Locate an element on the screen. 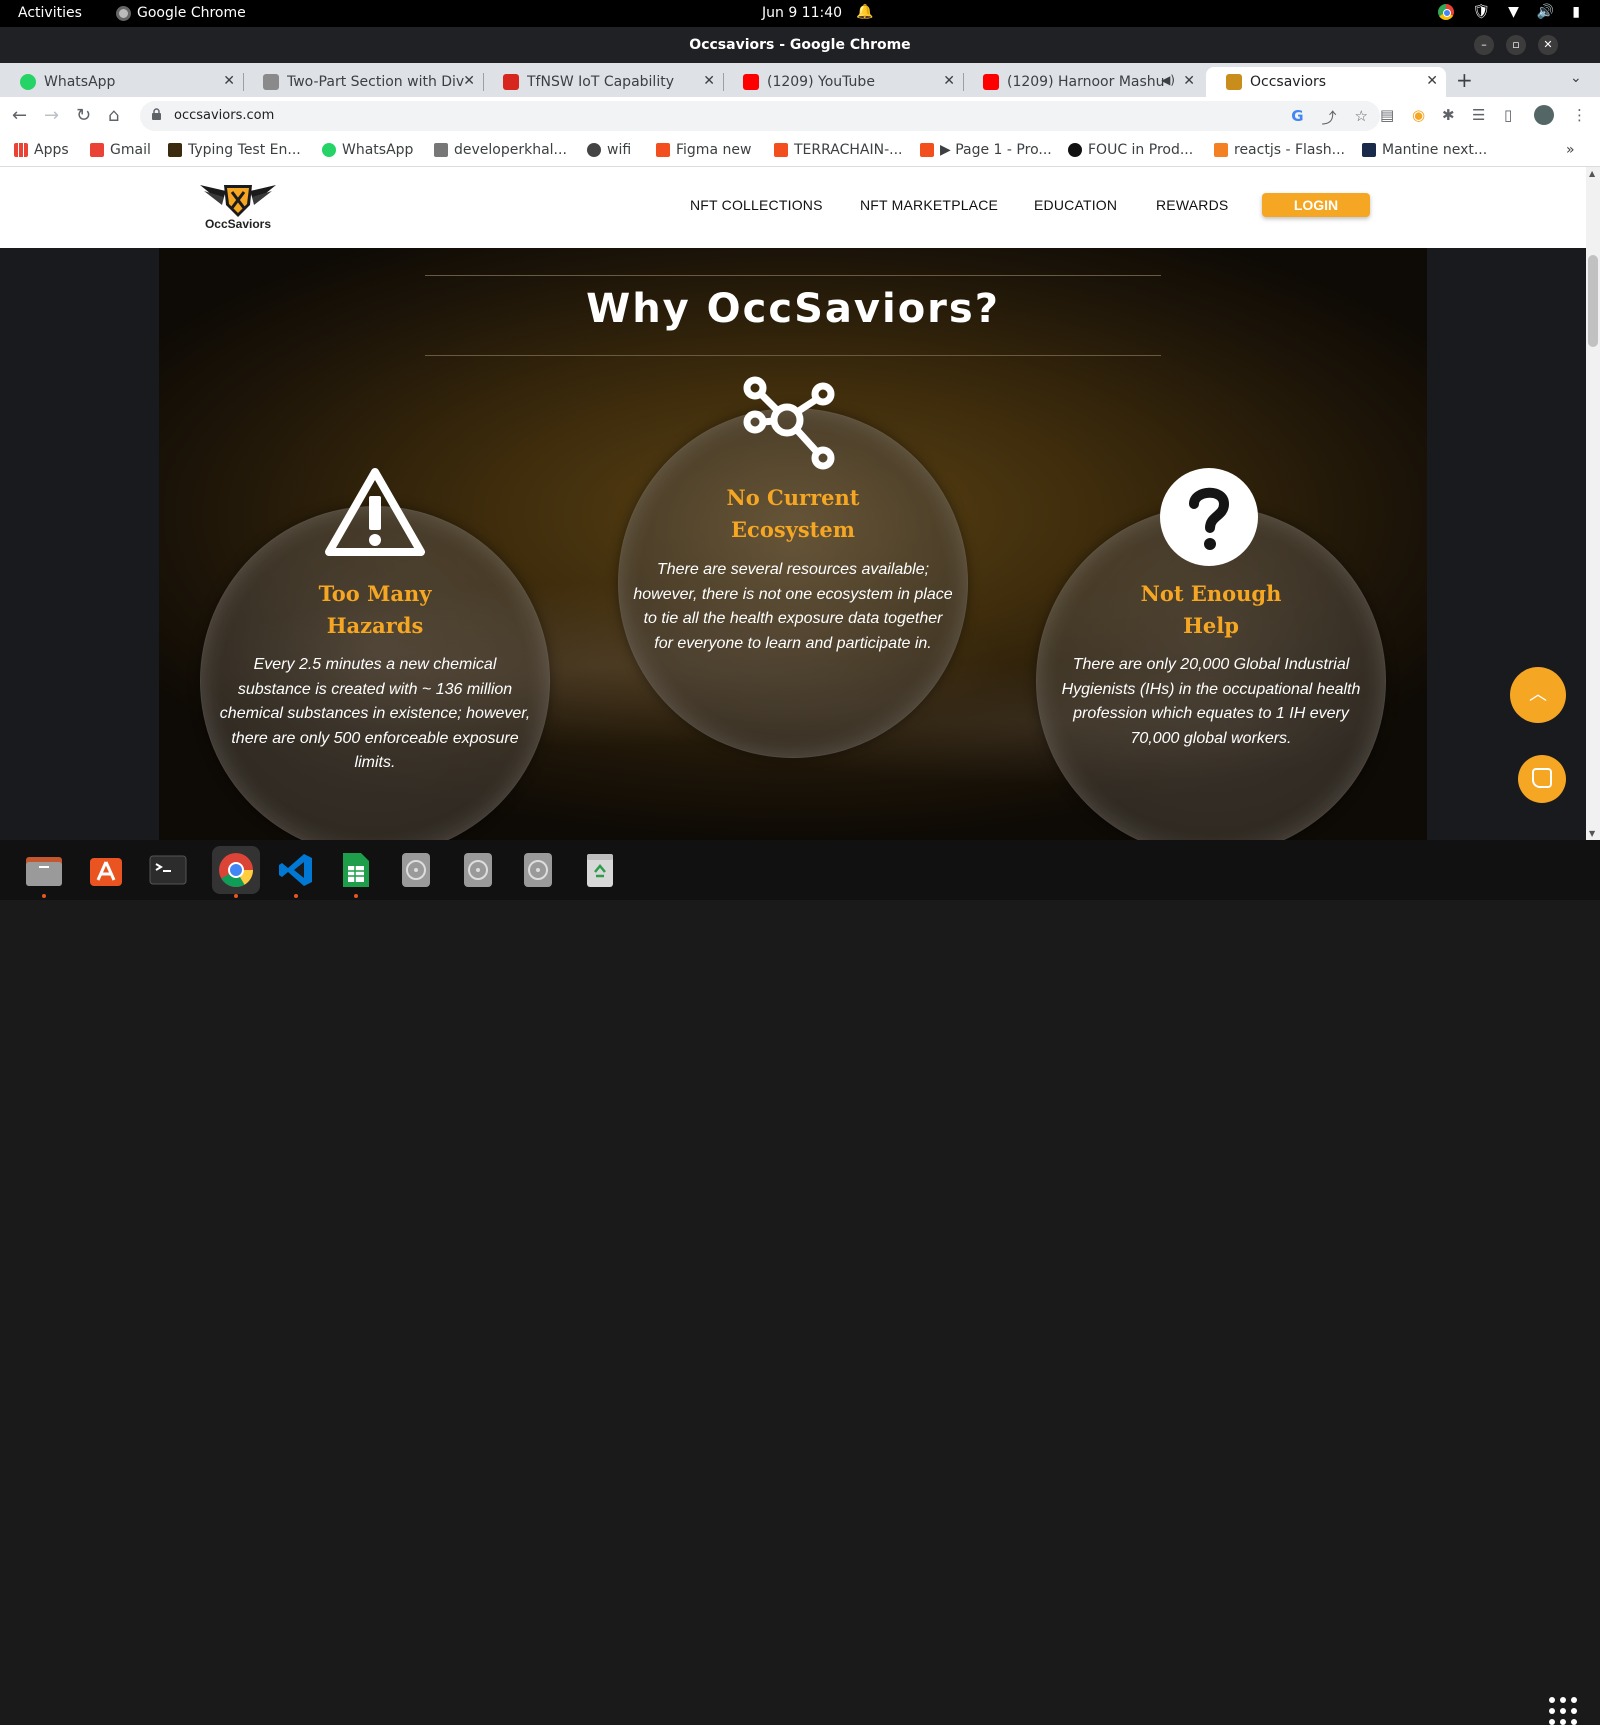 Image resolution: width=1600 pixels, height=1725 pixels. vscode-app-icon is located at coordinates (296, 872).